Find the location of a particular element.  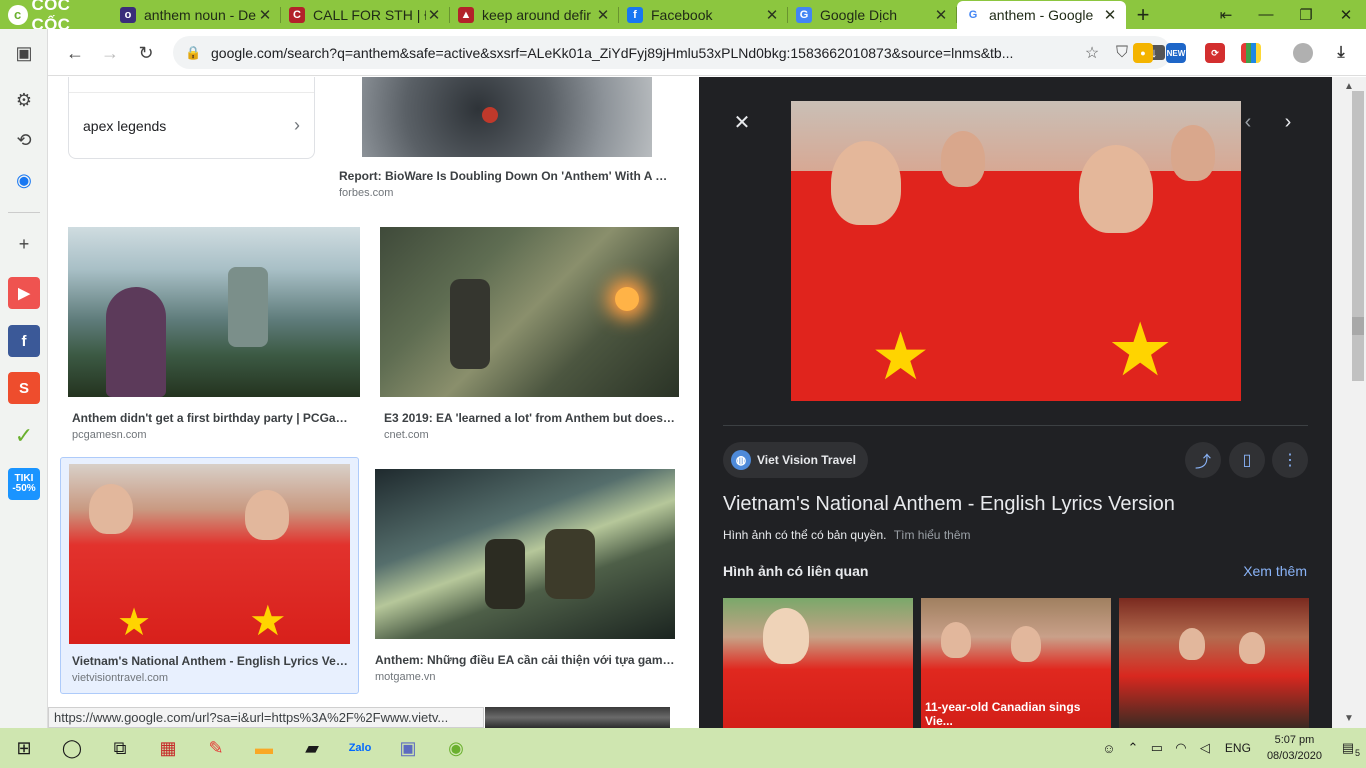

lock-icon: 🔒 is located at coordinates (195, 53).